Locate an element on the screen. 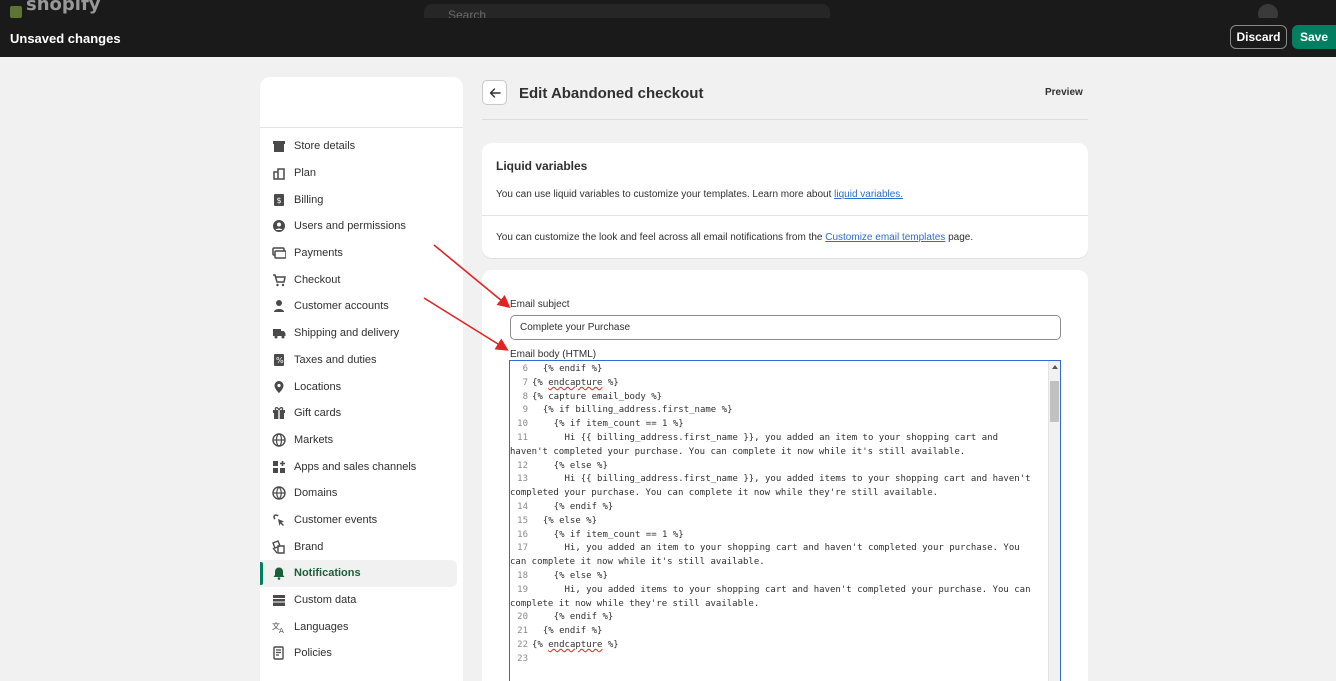 The width and height of the screenshot is (1336, 681). email-body-label: Email body (HTML) is located at coordinates (553, 354).